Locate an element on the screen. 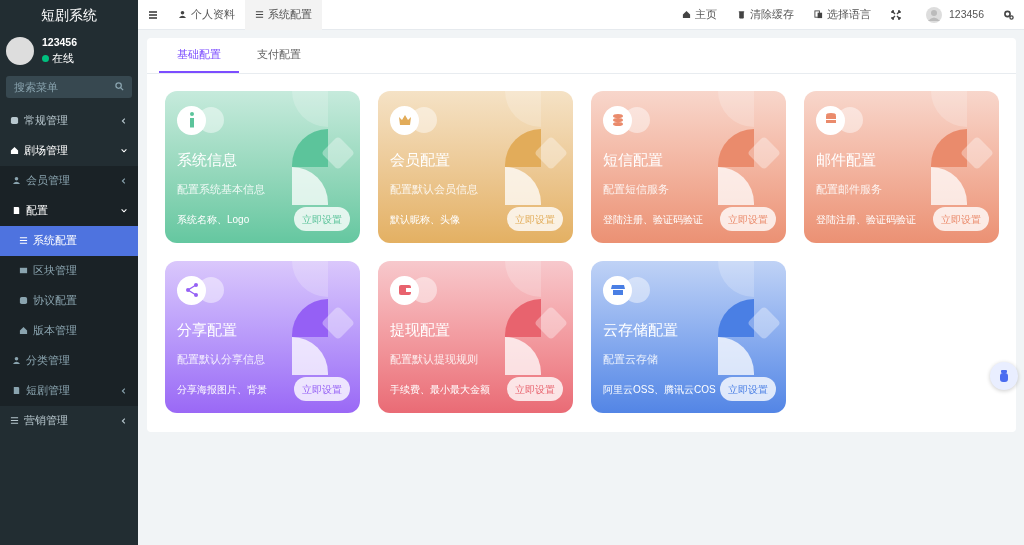 The height and width of the screenshot is (545, 1024). sidebar-item: 短剧管理 is located at coordinates (69, 390).